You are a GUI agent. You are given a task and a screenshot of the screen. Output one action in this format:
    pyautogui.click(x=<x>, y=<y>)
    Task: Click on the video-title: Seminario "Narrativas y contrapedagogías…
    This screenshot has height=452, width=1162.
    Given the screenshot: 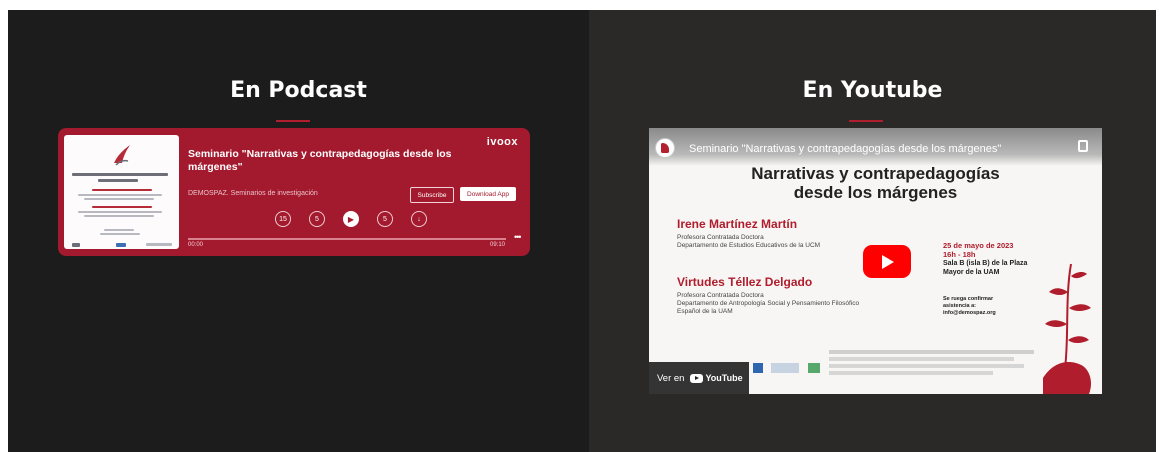 What is the action you would take?
    pyautogui.click(x=864, y=149)
    